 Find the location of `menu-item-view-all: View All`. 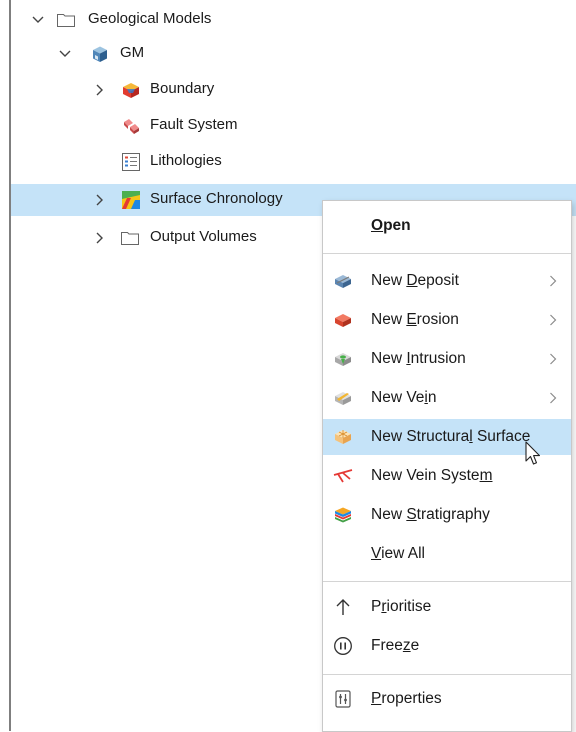

menu-item-view-all: View All is located at coordinates (447, 554).